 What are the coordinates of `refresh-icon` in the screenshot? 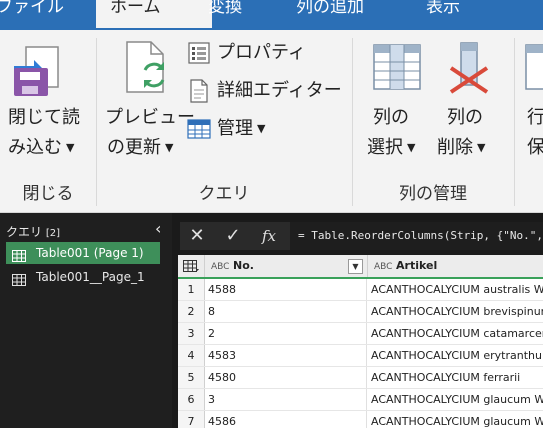 It's located at (146, 70).